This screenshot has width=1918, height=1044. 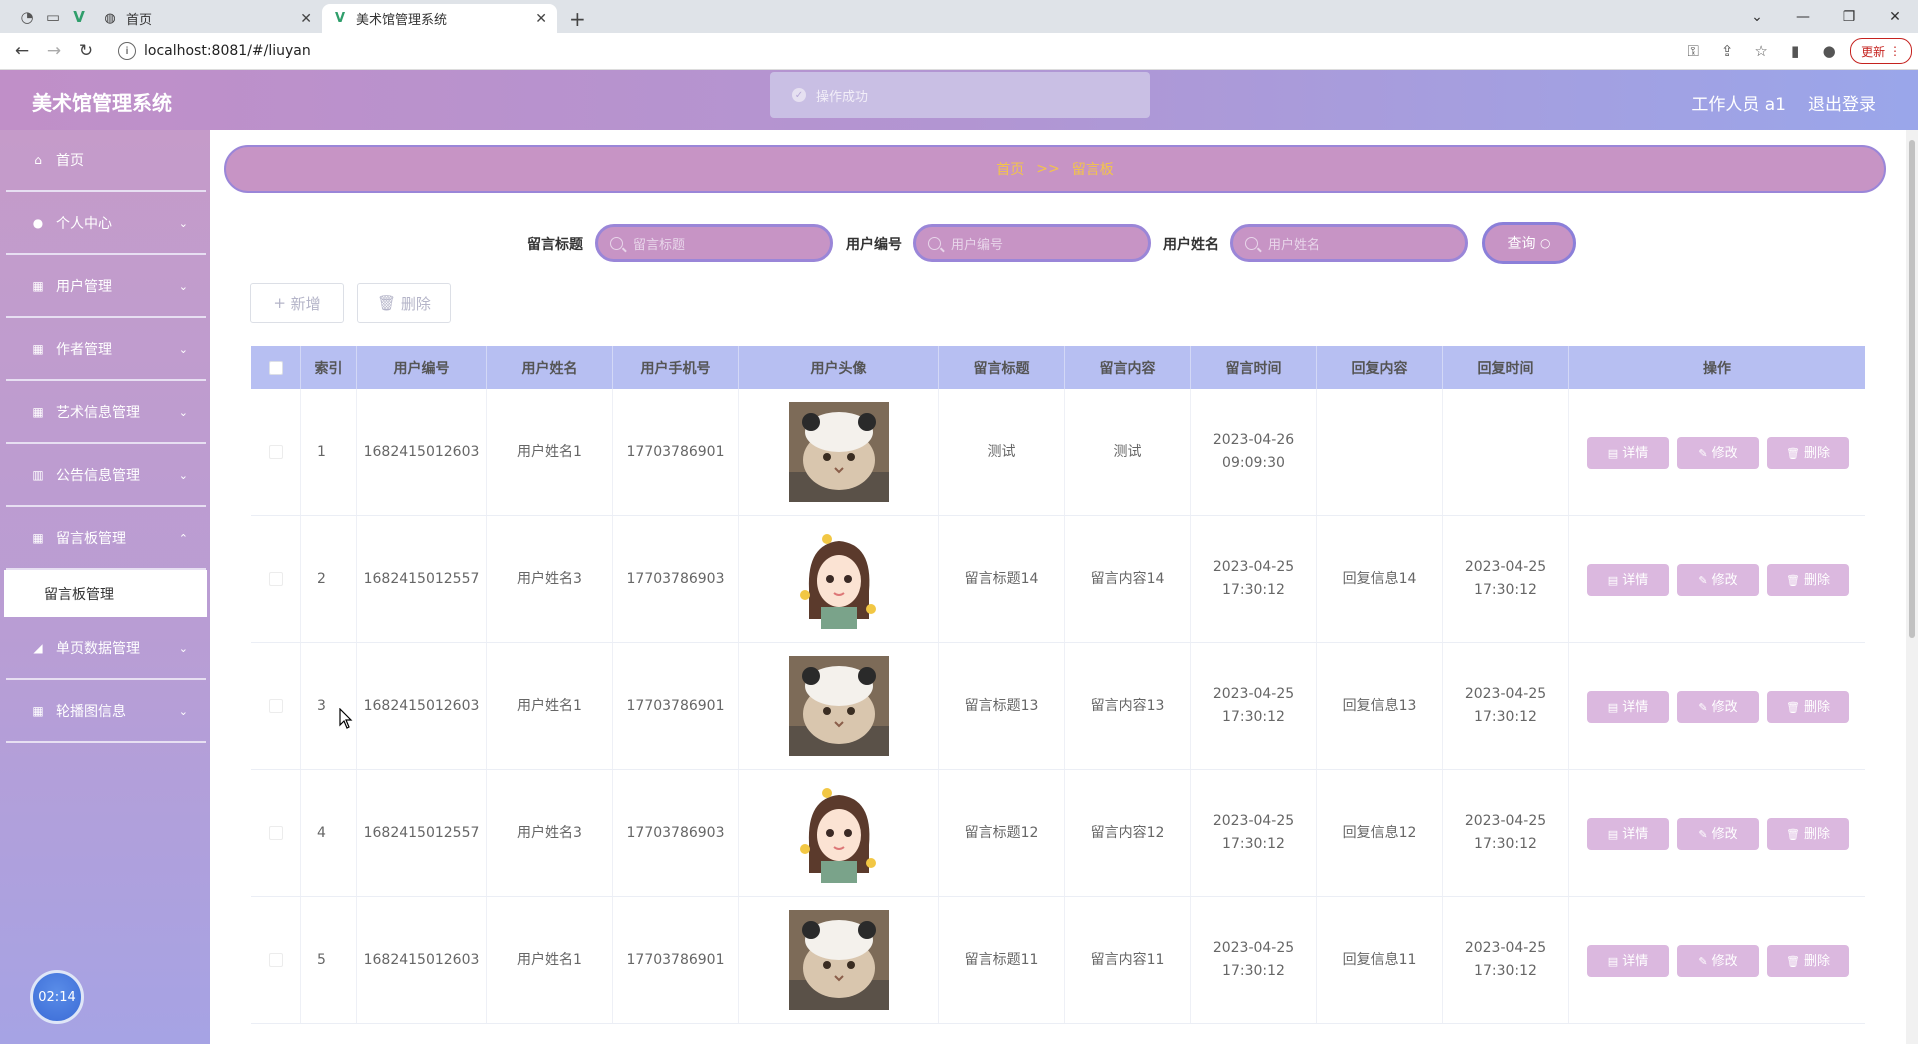 What do you see at coordinates (1912, 389) in the screenshot?
I see `scrollbar-thumb` at bounding box center [1912, 389].